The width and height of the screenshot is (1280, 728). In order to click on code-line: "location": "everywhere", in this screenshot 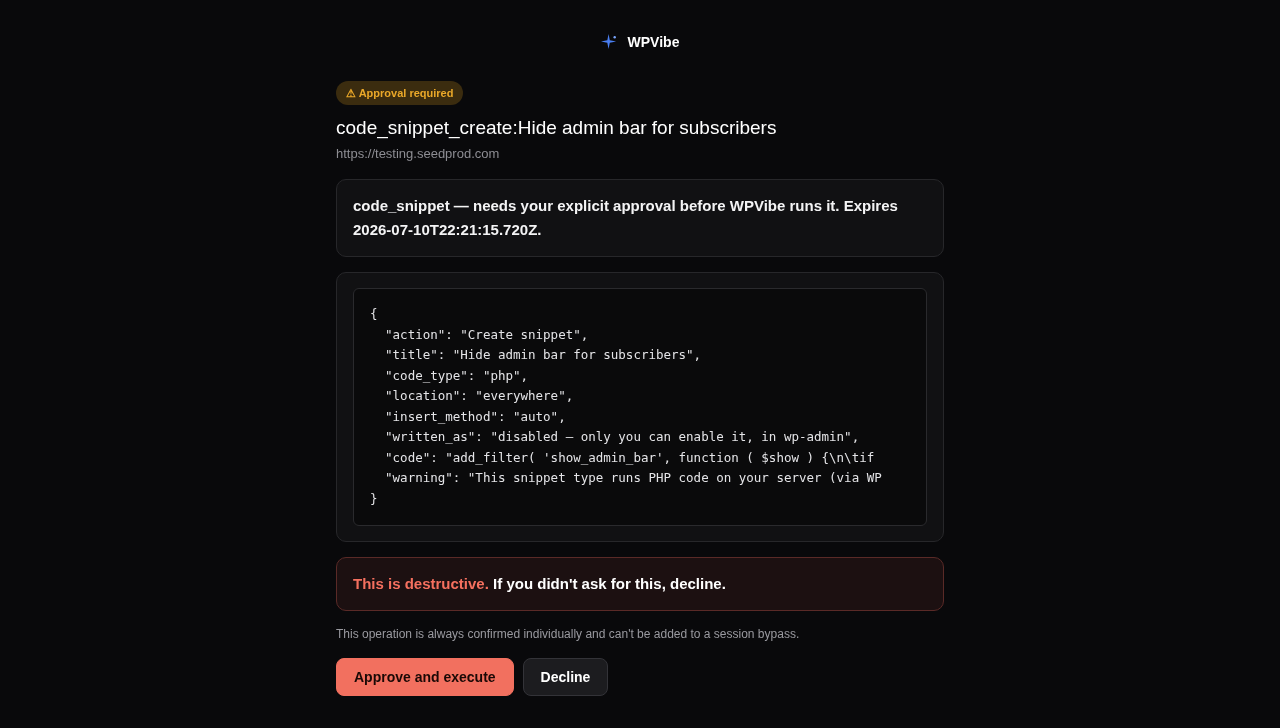, I will do `click(479, 396)`.